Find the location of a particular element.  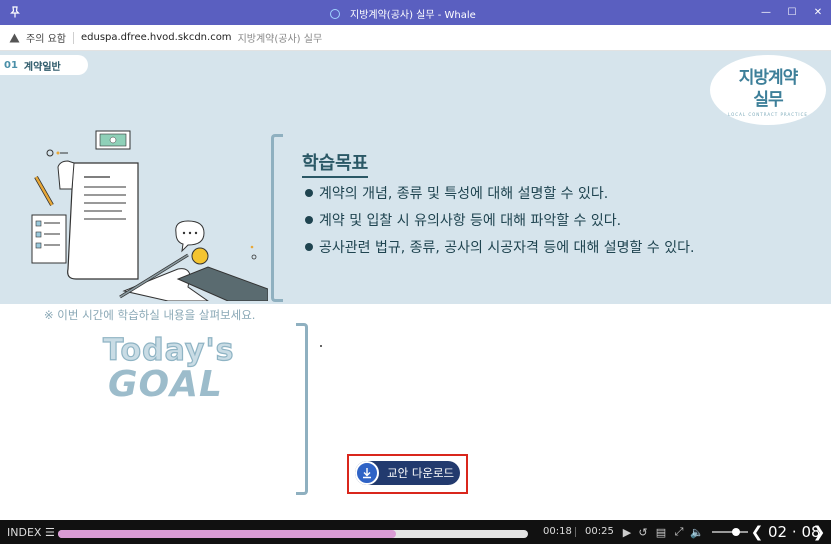

contract-illustration is located at coordinates (149, 215).